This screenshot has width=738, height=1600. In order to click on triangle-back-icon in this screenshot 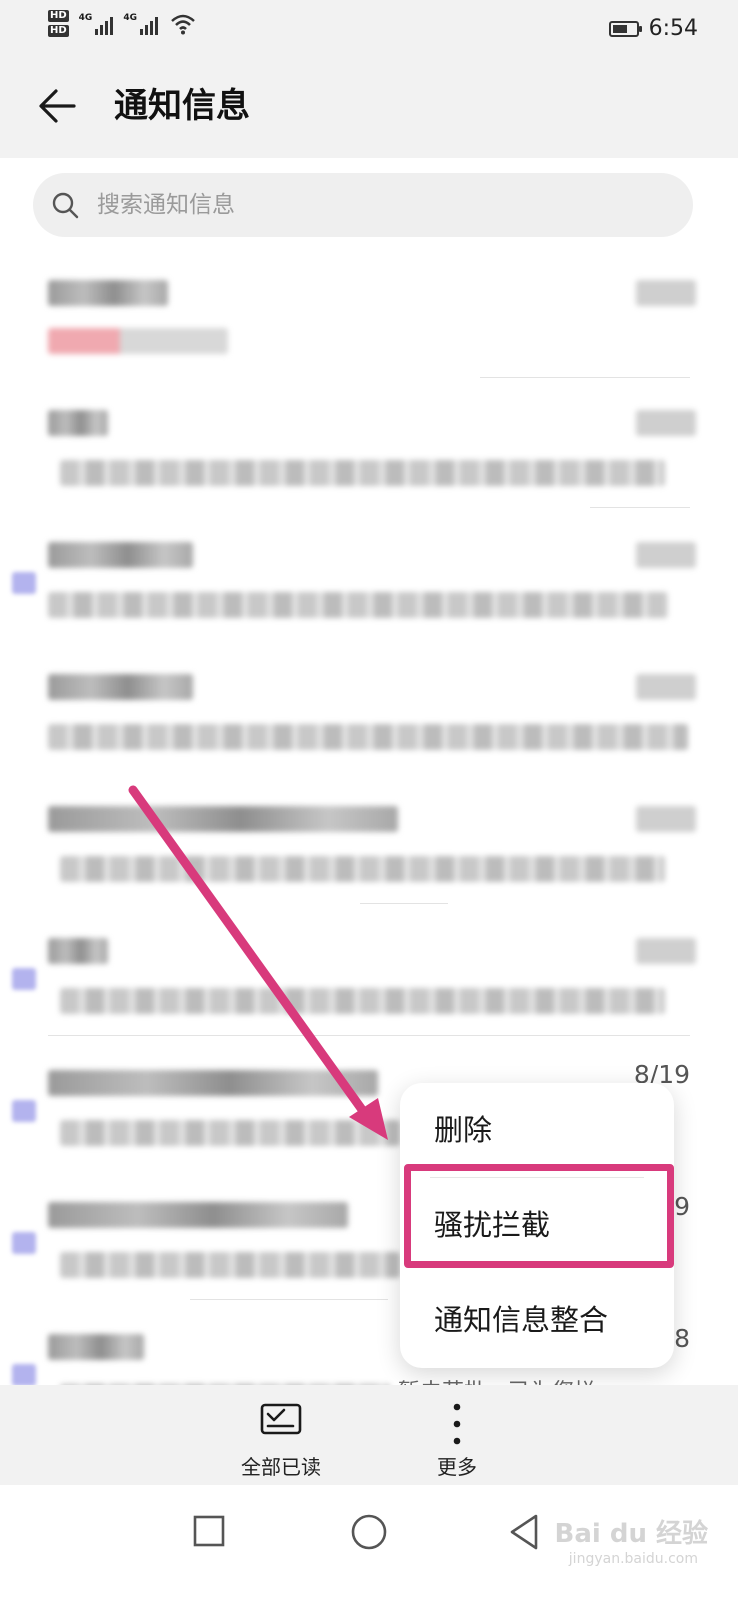, I will do `click(525, 1532)`.